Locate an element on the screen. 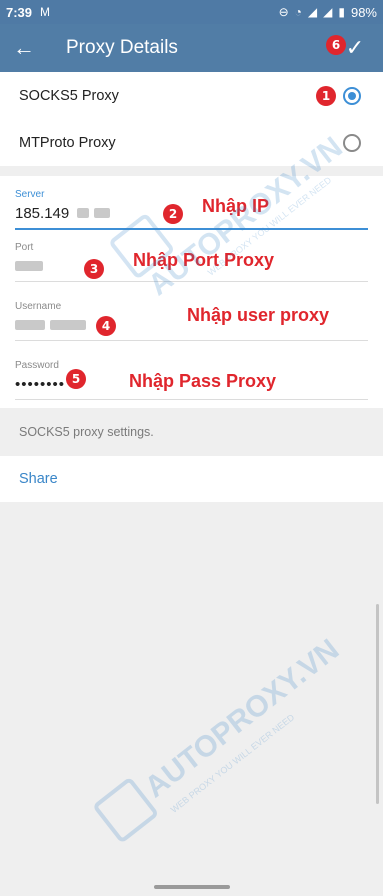  username-underline is located at coordinates (191, 340).